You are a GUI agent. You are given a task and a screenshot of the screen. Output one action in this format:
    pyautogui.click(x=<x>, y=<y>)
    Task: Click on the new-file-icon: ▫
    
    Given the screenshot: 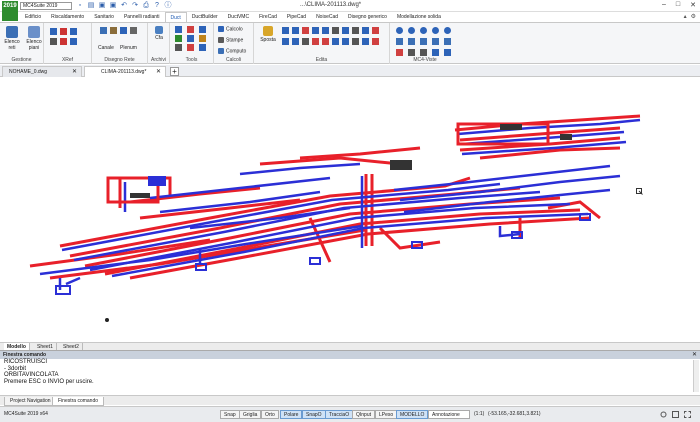 What is the action you would take?
    pyautogui.click(x=80, y=6)
    